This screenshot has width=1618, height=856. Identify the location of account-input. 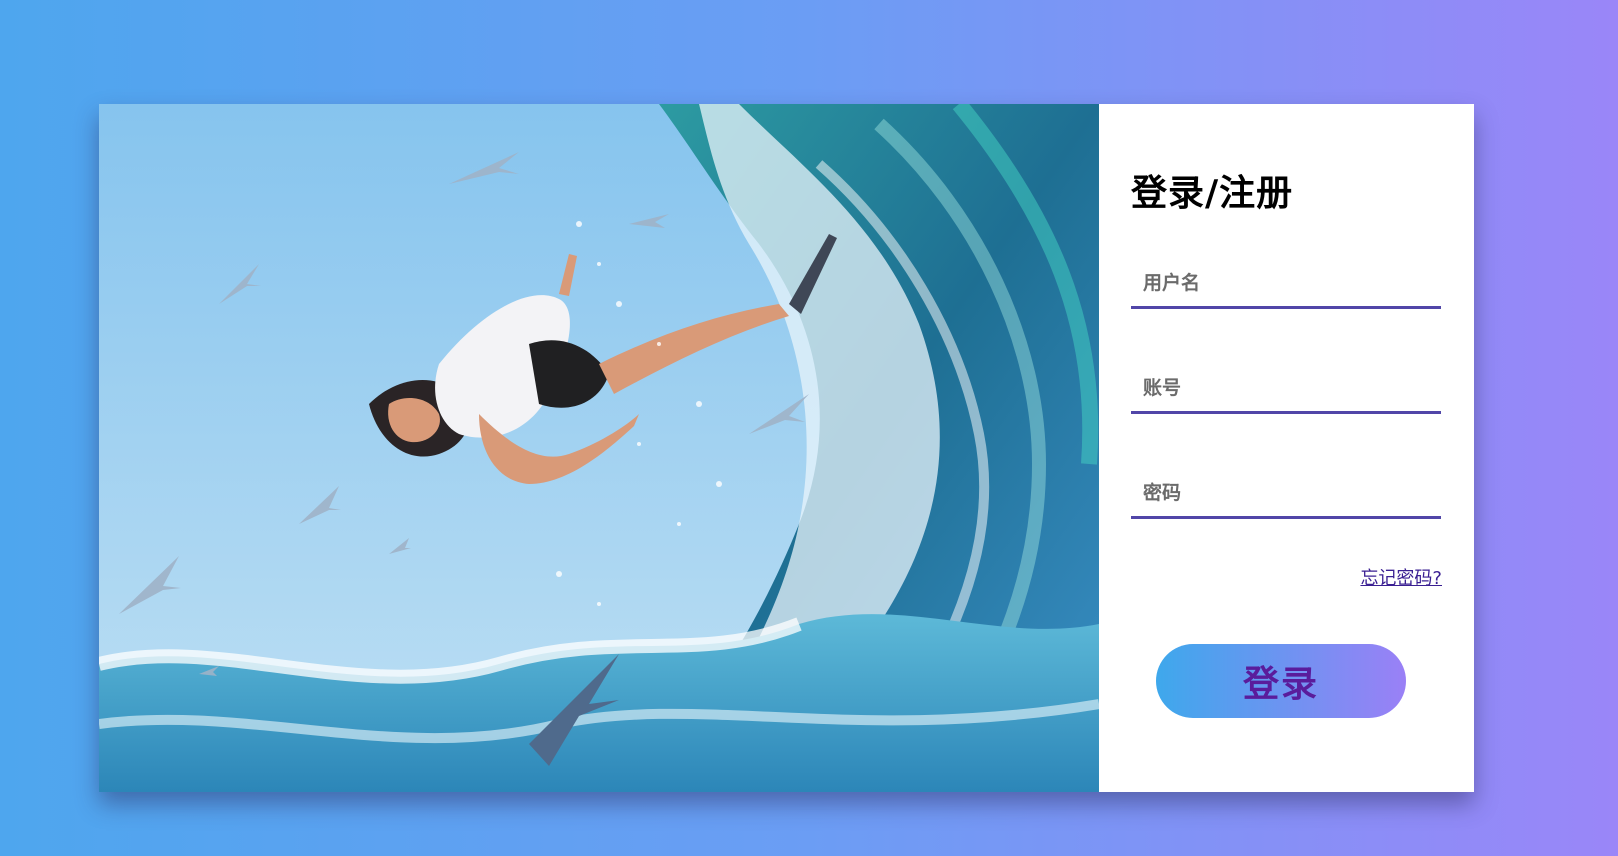
(1286, 388).